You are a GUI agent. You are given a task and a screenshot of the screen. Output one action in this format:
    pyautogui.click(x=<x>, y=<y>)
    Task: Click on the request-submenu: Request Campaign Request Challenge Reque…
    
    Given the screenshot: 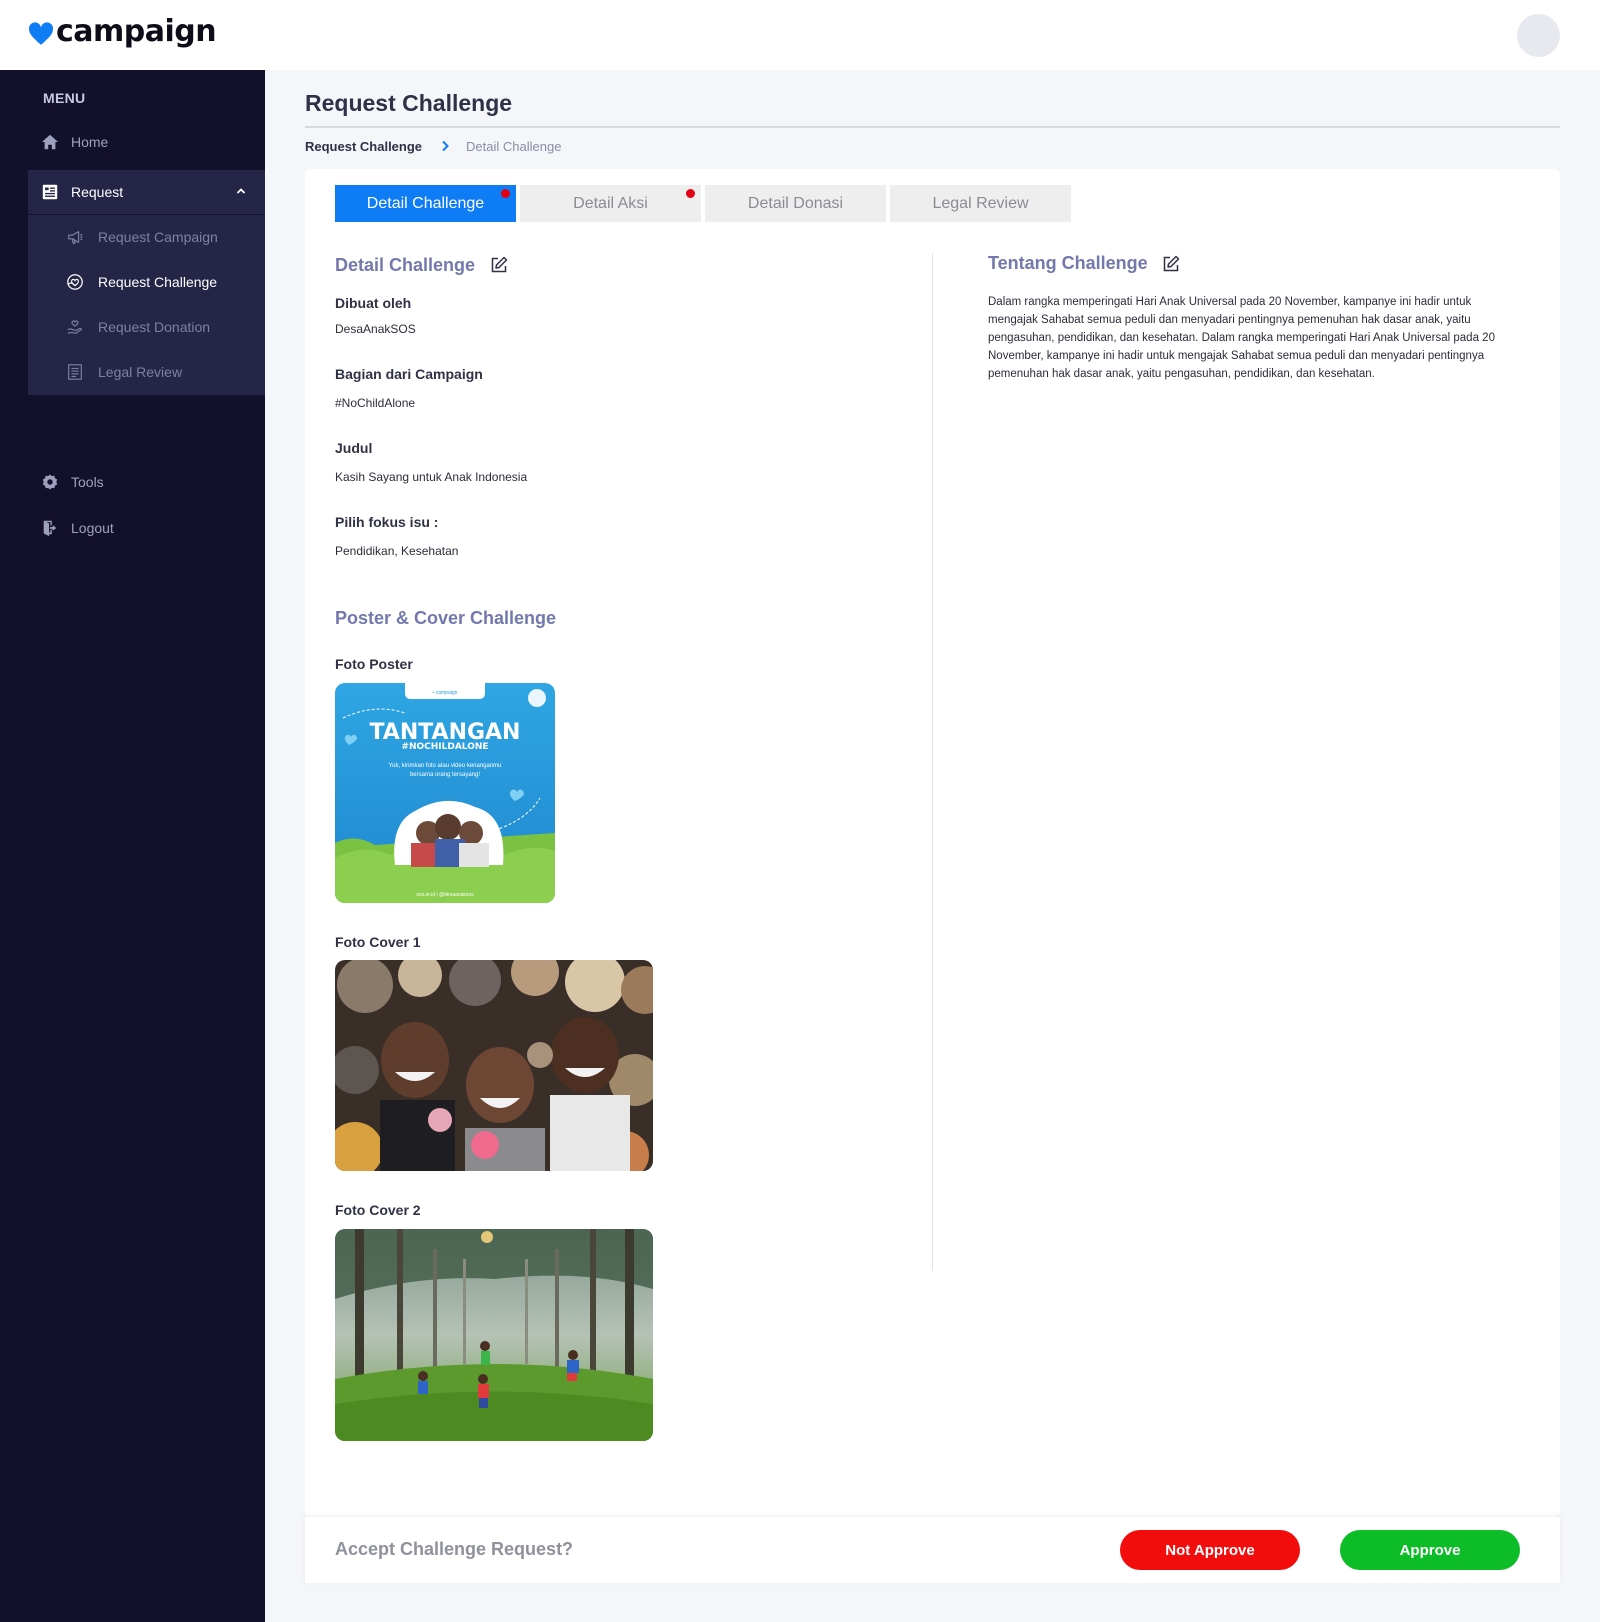 What is the action you would take?
    pyautogui.click(x=146, y=305)
    